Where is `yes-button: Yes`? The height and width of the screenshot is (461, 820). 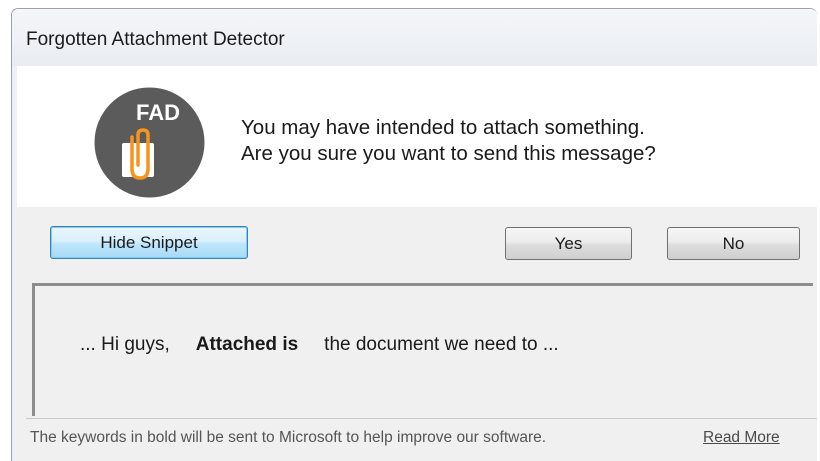 yes-button: Yes is located at coordinates (568, 243).